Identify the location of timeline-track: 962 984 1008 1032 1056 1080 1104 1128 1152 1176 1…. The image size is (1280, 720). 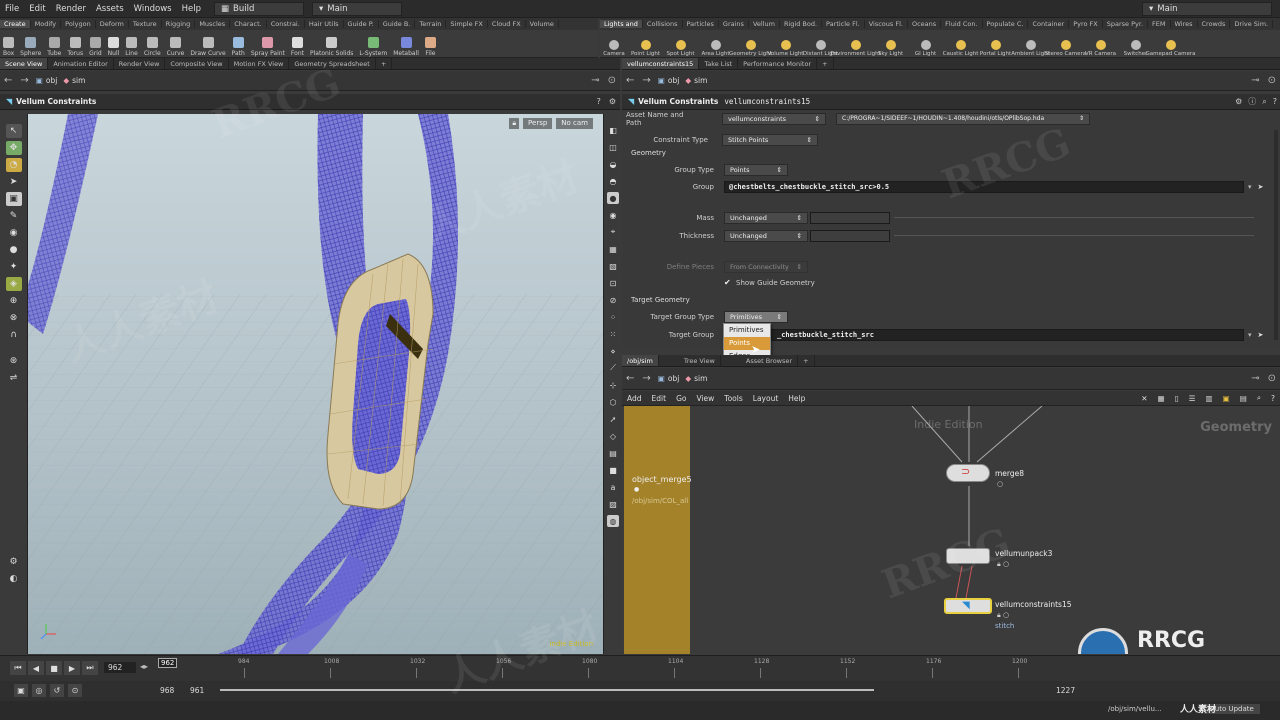
(698, 669).